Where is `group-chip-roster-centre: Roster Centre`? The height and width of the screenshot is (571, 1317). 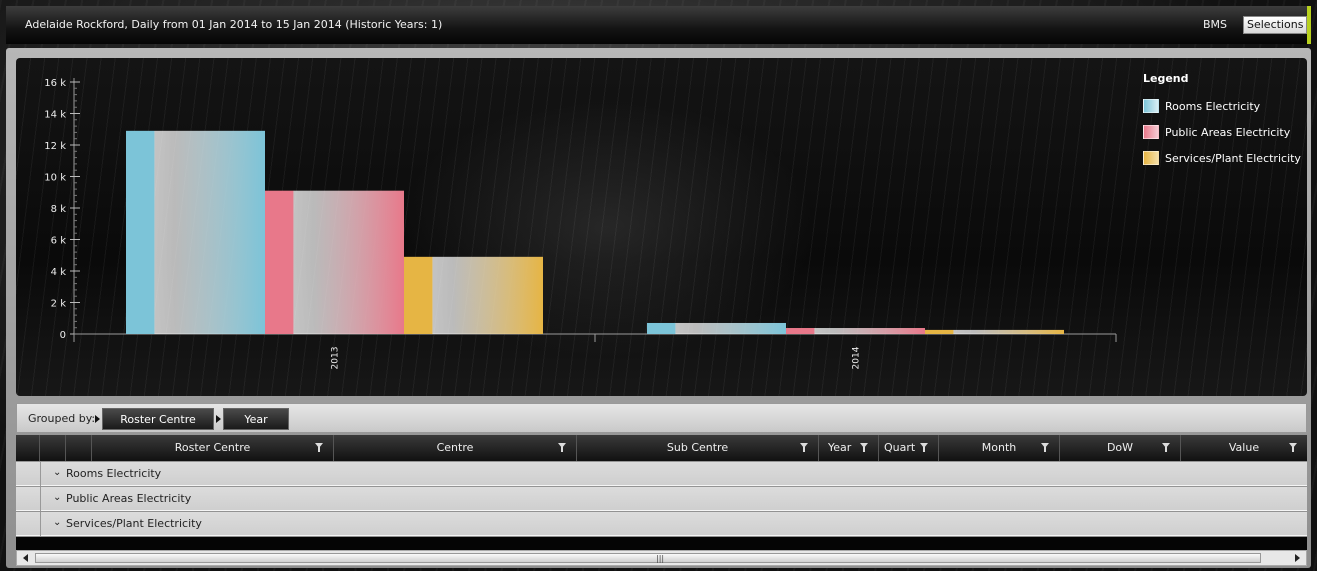
group-chip-roster-centre: Roster Centre is located at coordinates (158, 419).